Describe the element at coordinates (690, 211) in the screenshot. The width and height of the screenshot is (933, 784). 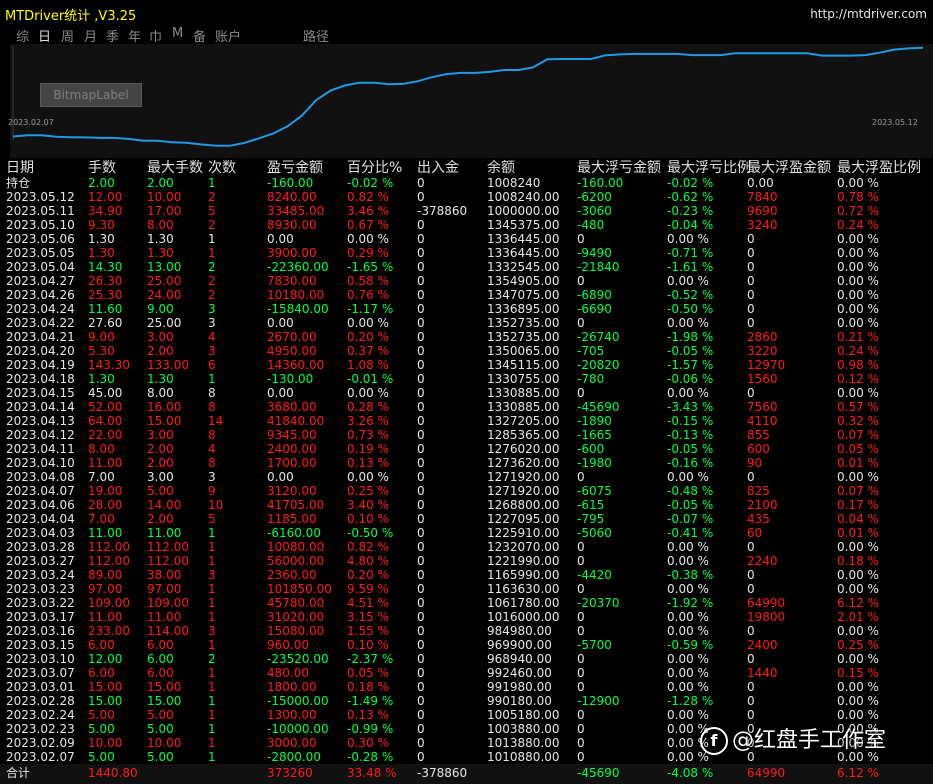
I see `cell-max-float-loss-pct: -0.23 %` at that location.